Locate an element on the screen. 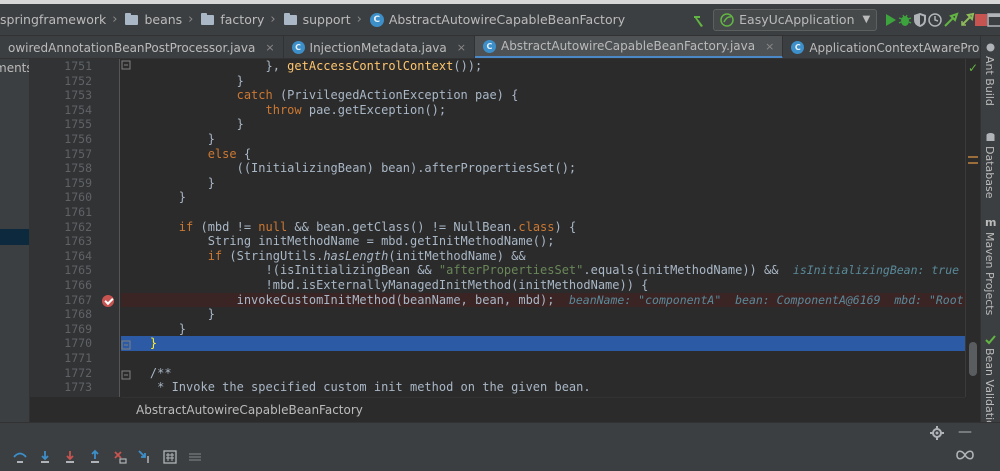 The width and height of the screenshot is (1000, 471). tab-label: ApplicationContextAwareProcessor.java is located at coordinates (894, 47).